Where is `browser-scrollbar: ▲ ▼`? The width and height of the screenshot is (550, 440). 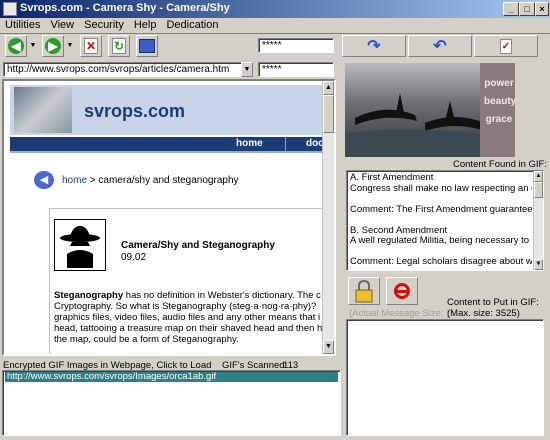
browser-scrollbar: ▲ ▼ is located at coordinates (328, 217).